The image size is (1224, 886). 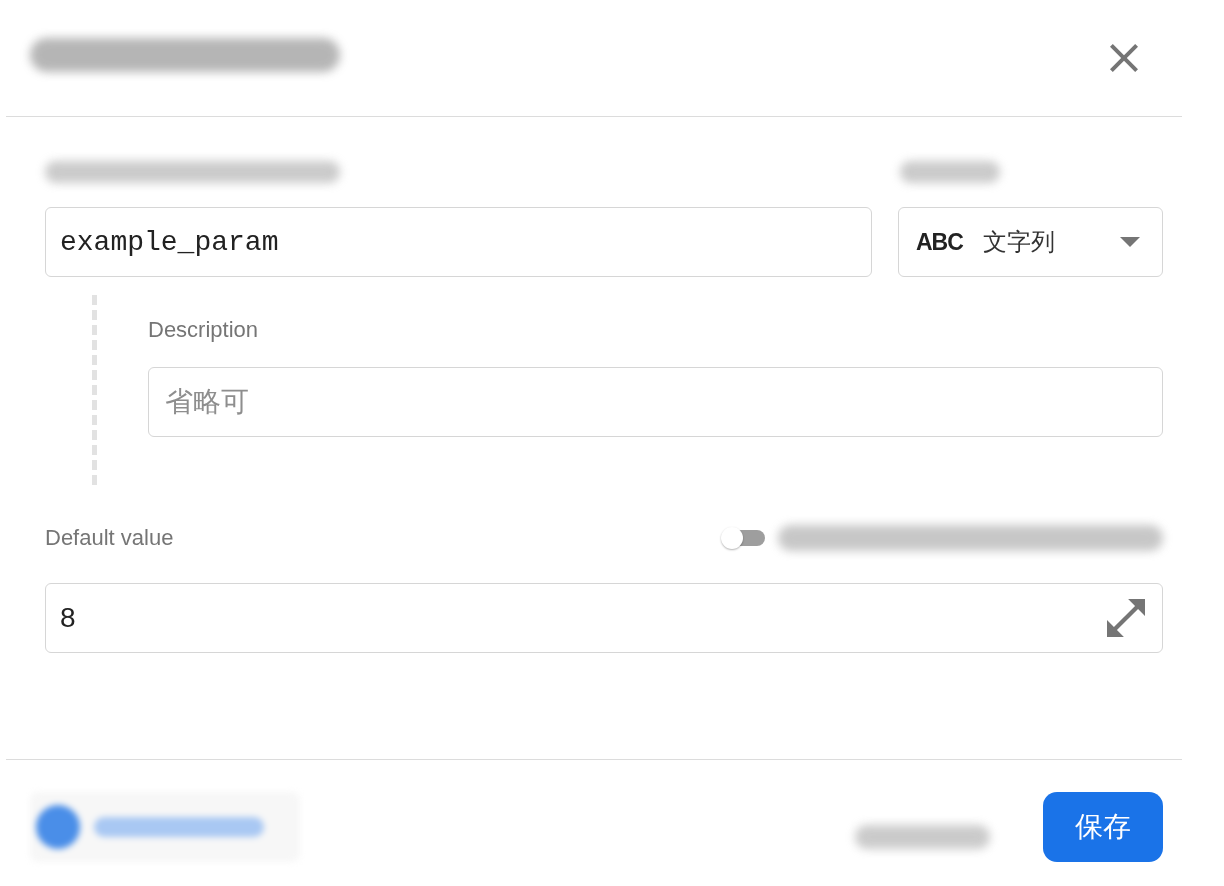 What do you see at coordinates (1130, 242) in the screenshot?
I see `caret-icon` at bounding box center [1130, 242].